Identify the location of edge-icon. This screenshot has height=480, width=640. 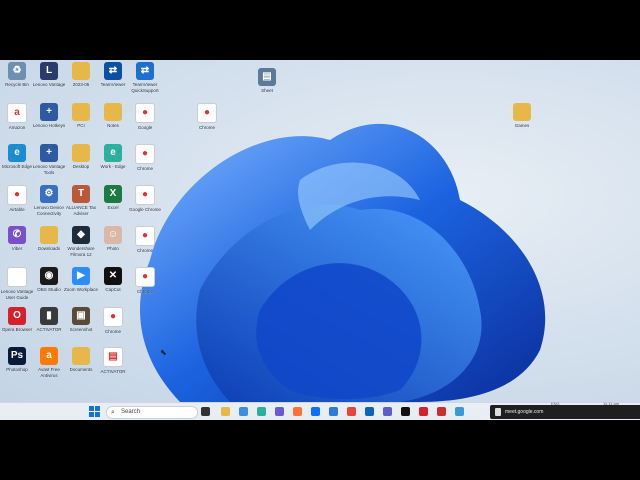
(261, 411).